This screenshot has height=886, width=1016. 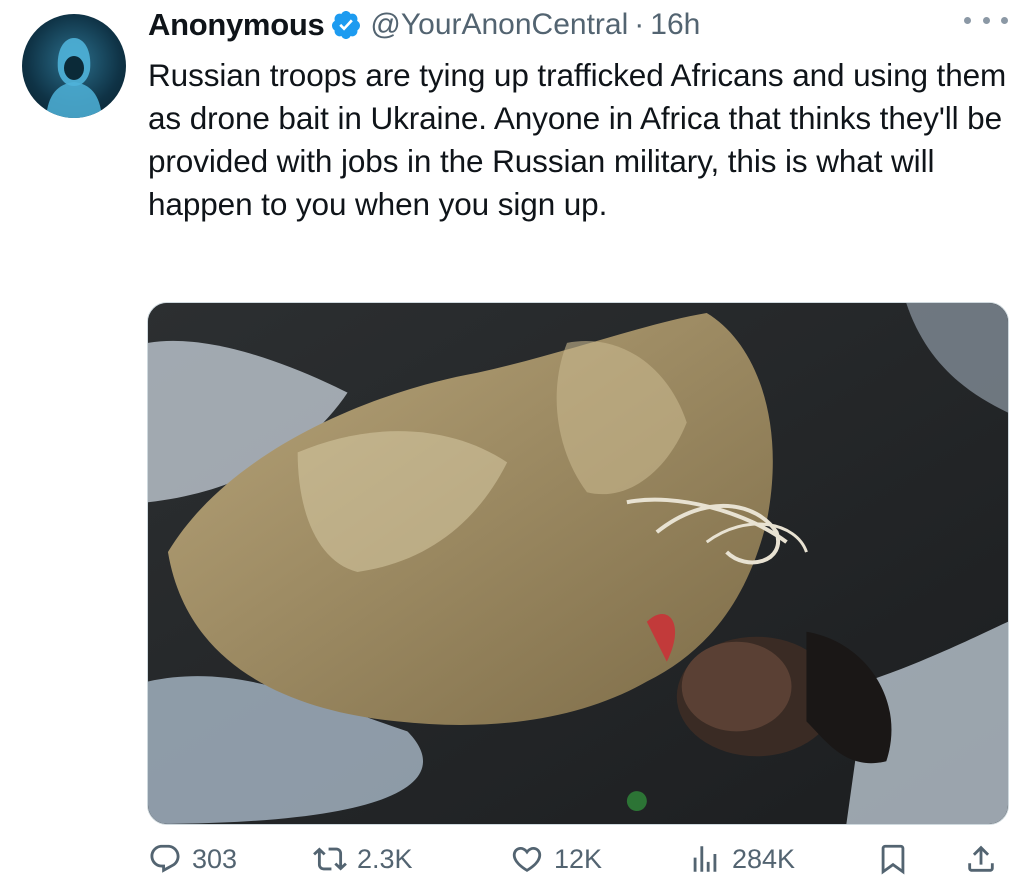 I want to click on reply-count: 303, so click(x=215, y=858).